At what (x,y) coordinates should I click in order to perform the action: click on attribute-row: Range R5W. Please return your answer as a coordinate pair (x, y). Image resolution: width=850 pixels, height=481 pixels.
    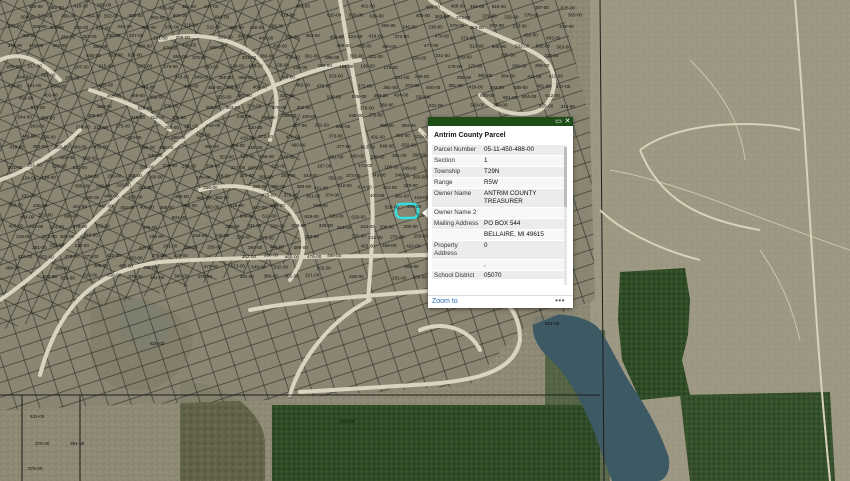
    Looking at the image, I should click on (499, 183).